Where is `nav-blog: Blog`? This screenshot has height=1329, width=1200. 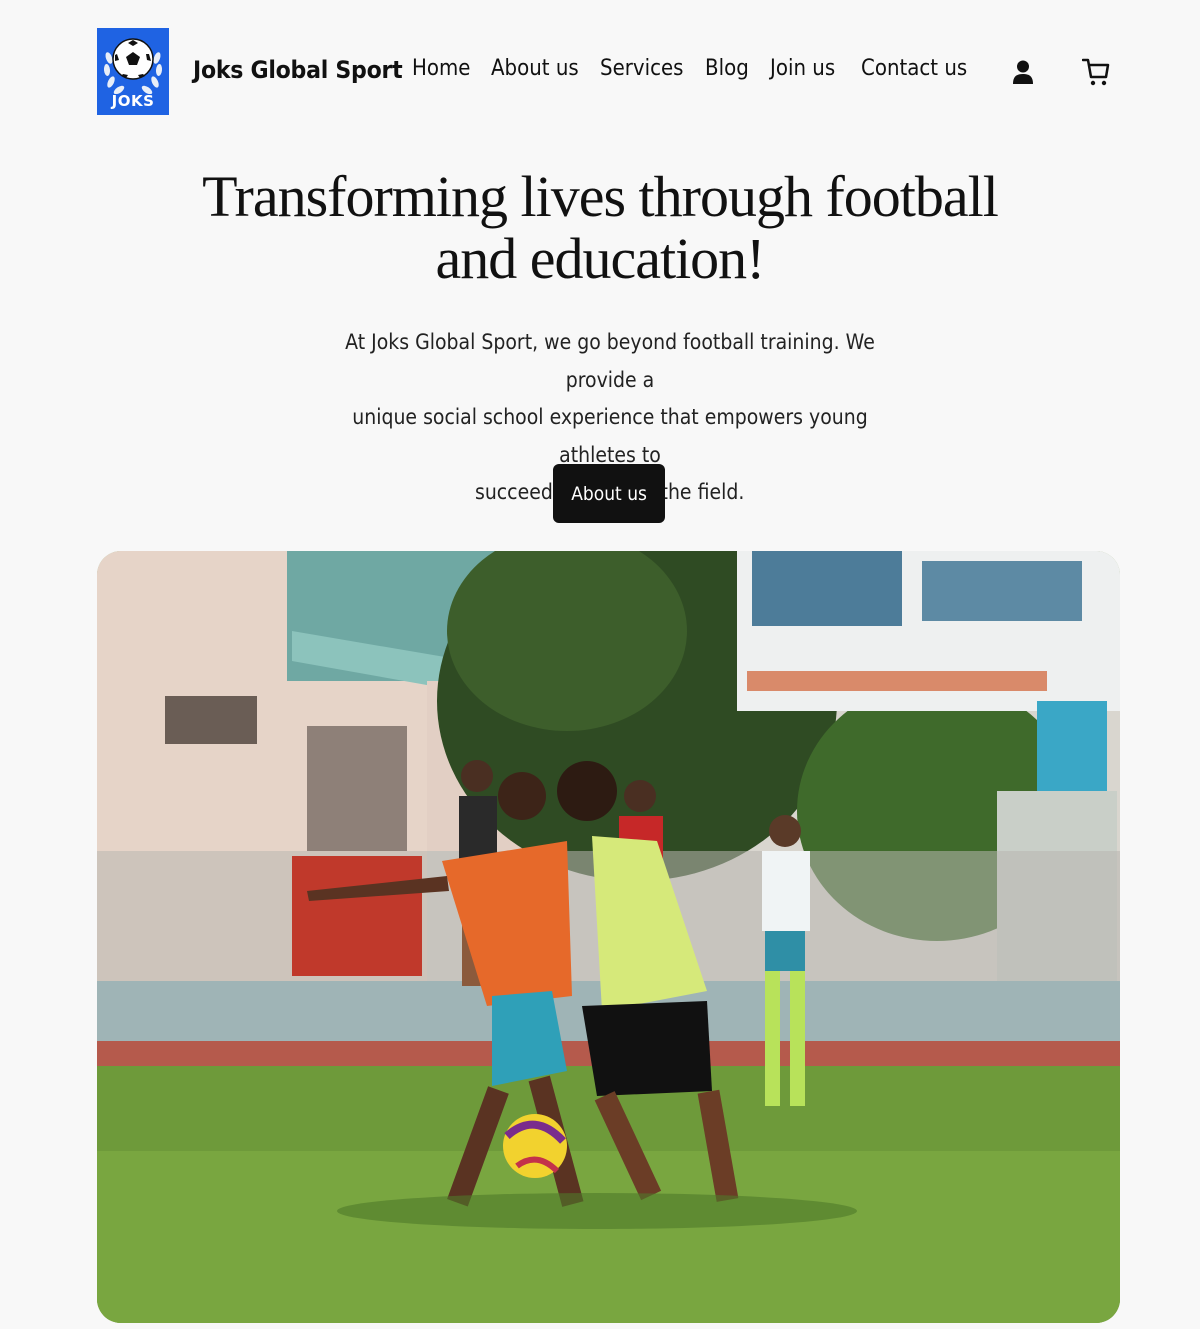
nav-blog: Blog is located at coordinates (727, 68).